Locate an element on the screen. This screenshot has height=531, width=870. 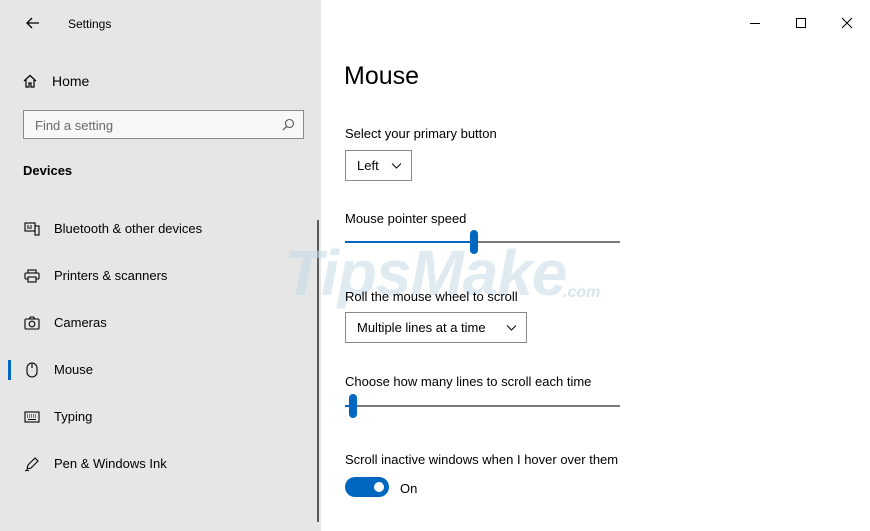
toggle-knob is located at coordinates (379, 487).